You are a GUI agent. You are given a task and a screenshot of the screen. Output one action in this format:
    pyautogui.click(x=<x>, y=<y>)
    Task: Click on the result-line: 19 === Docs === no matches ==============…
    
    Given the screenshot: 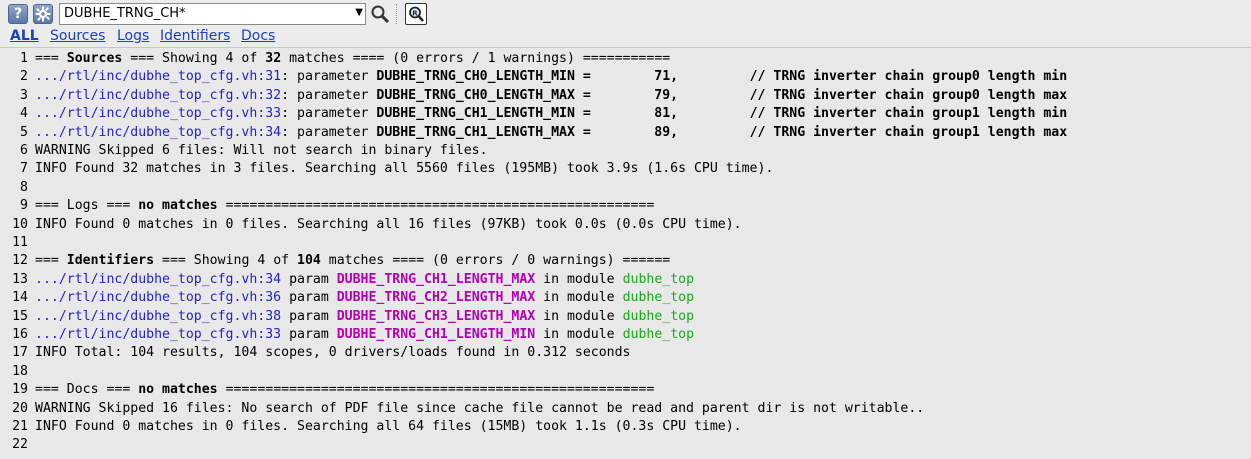 What is the action you would take?
    pyautogui.click(x=625, y=390)
    